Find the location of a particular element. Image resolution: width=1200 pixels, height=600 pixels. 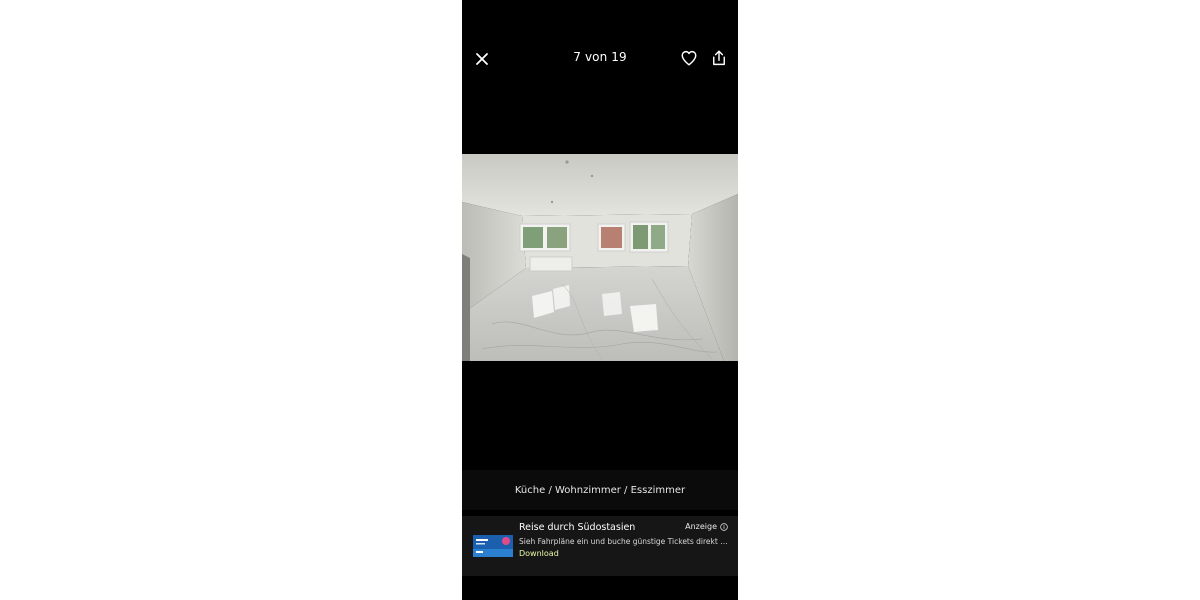

share-button is located at coordinates (719, 58).